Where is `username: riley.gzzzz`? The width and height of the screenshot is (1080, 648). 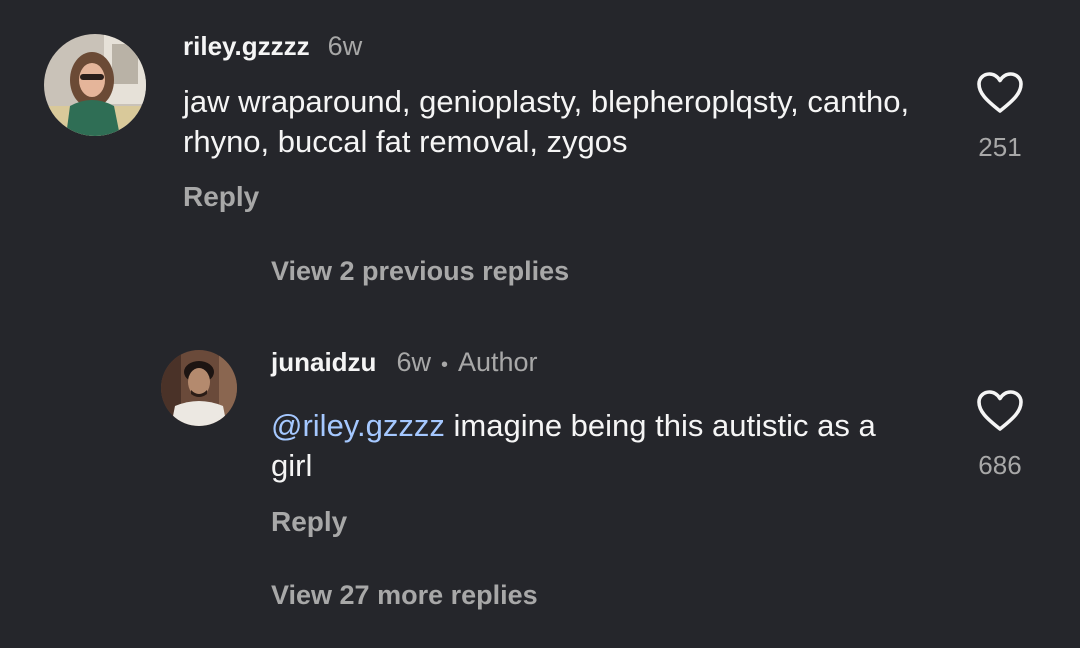
username: riley.gzzzz is located at coordinates (246, 46).